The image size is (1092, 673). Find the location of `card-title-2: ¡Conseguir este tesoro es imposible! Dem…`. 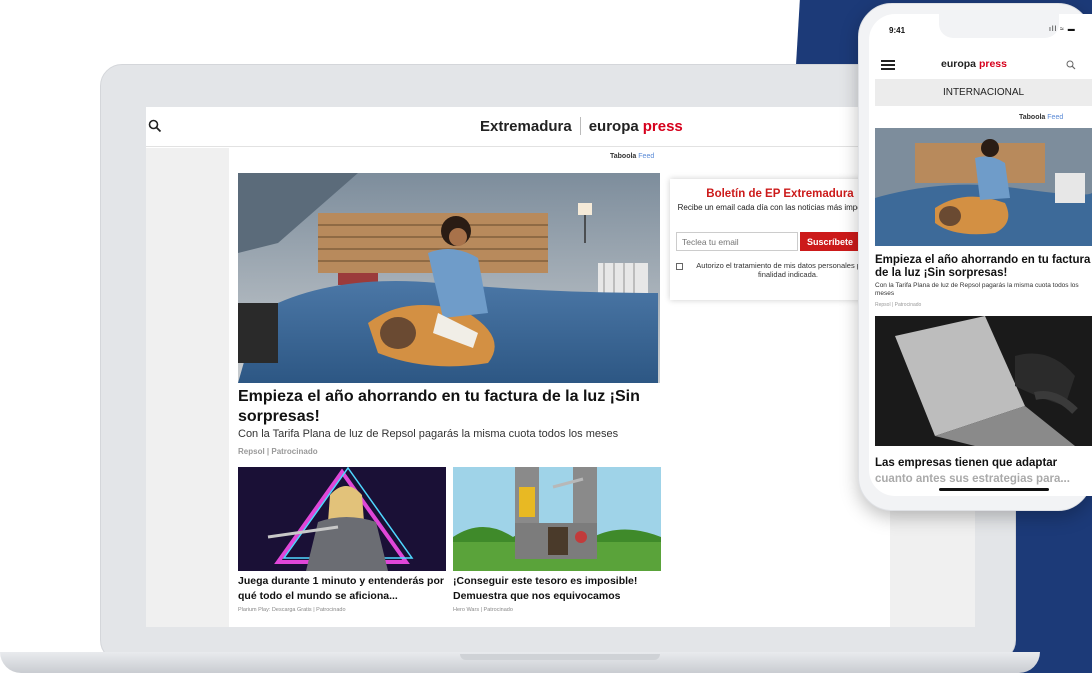

card-title-2: ¡Conseguir este tesoro es imposible! Dem… is located at coordinates (558, 589).